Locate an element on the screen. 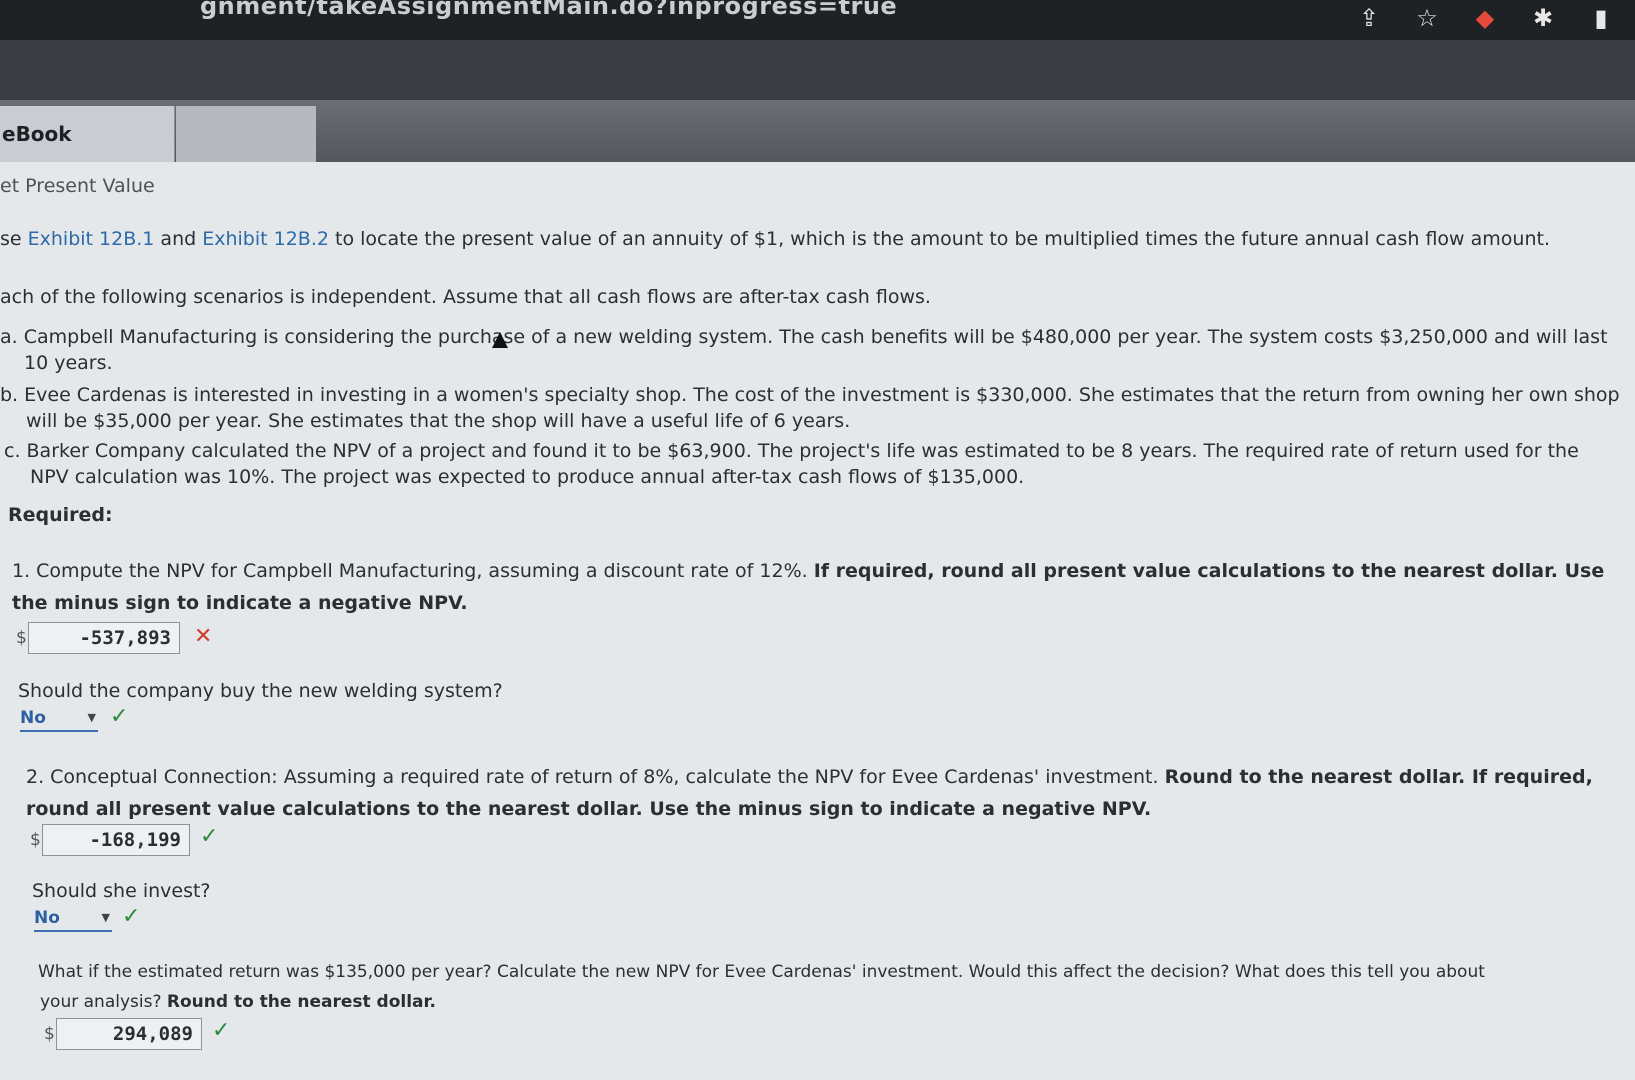 The image size is (1635, 1080). q2-select-value: No is located at coordinates (47, 918).